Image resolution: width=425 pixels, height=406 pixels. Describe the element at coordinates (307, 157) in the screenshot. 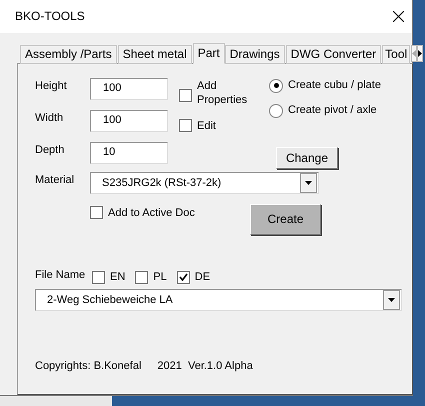

I see `change-button: Change` at that location.